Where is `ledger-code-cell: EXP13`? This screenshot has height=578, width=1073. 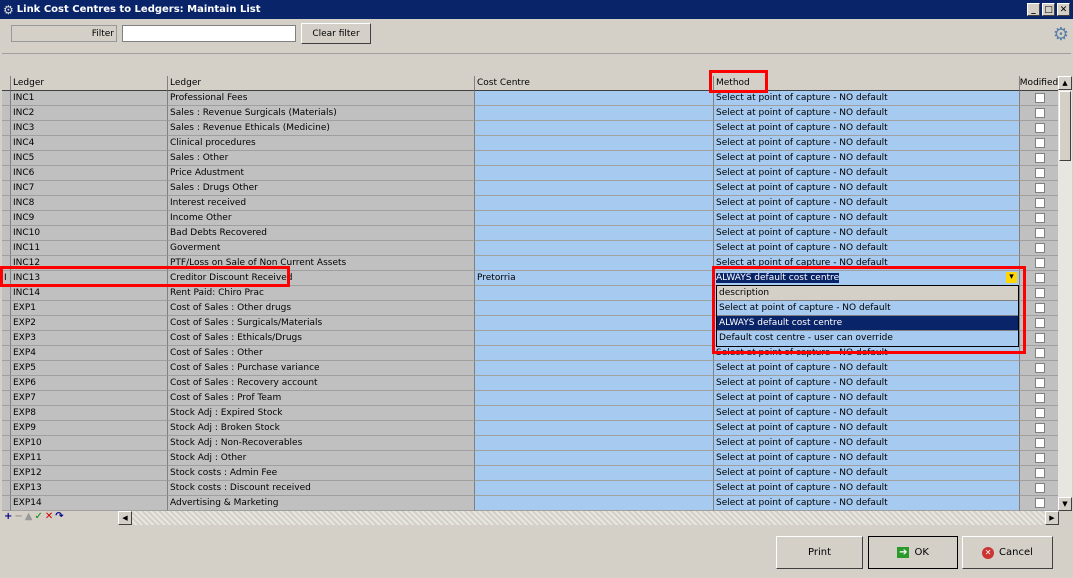 ledger-code-cell: EXP13 is located at coordinates (89, 488).